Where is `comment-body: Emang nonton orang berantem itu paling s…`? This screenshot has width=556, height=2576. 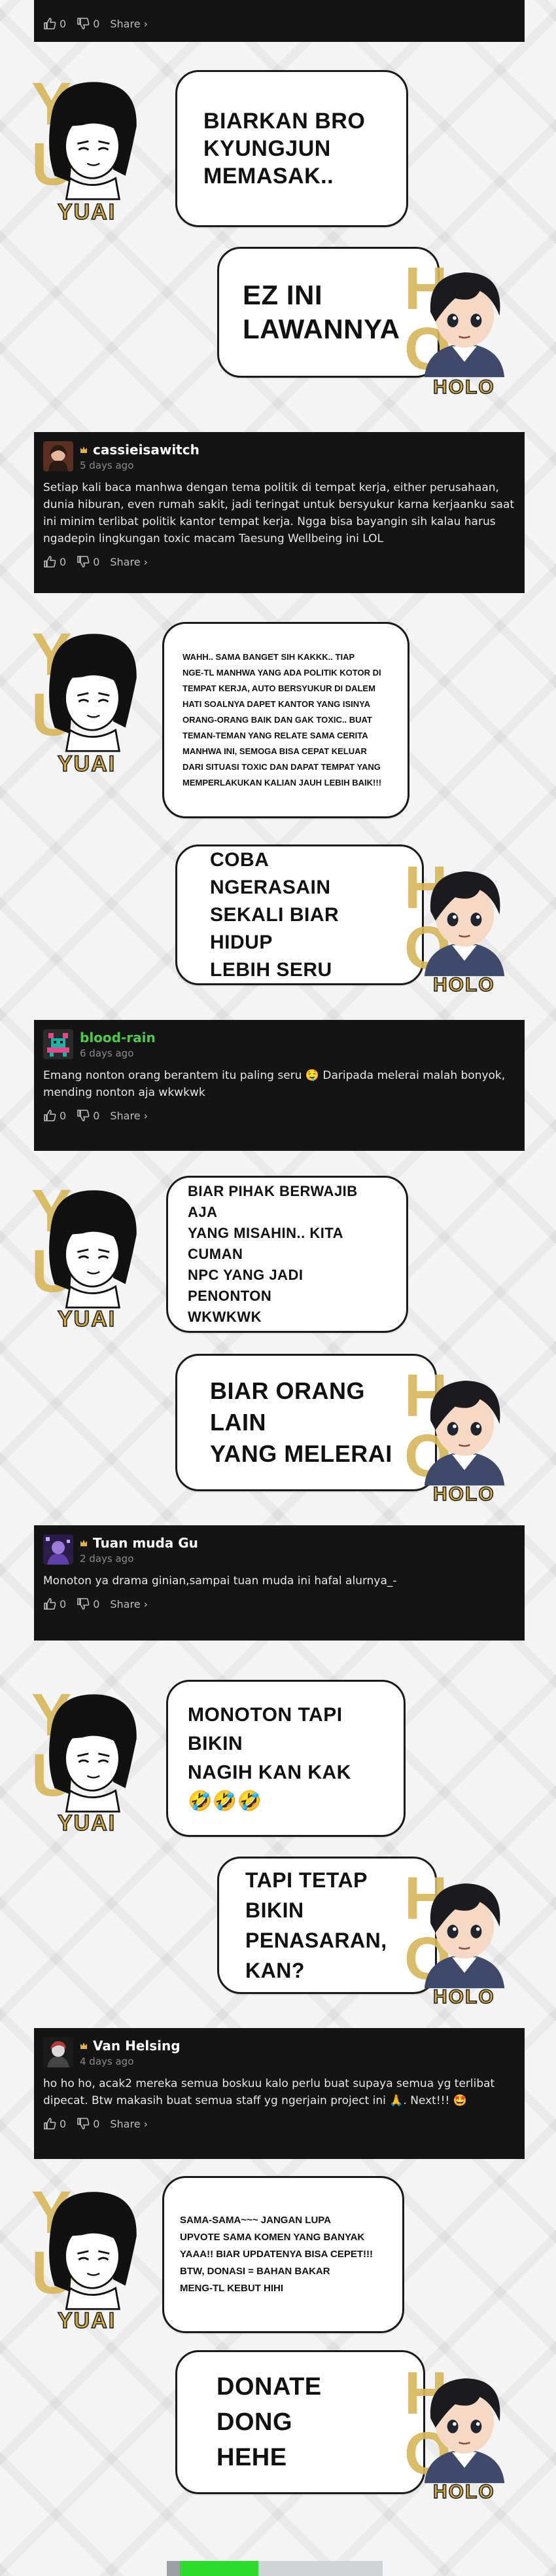
comment-body: Emang nonton orang berantem itu paling s… is located at coordinates (275, 1084).